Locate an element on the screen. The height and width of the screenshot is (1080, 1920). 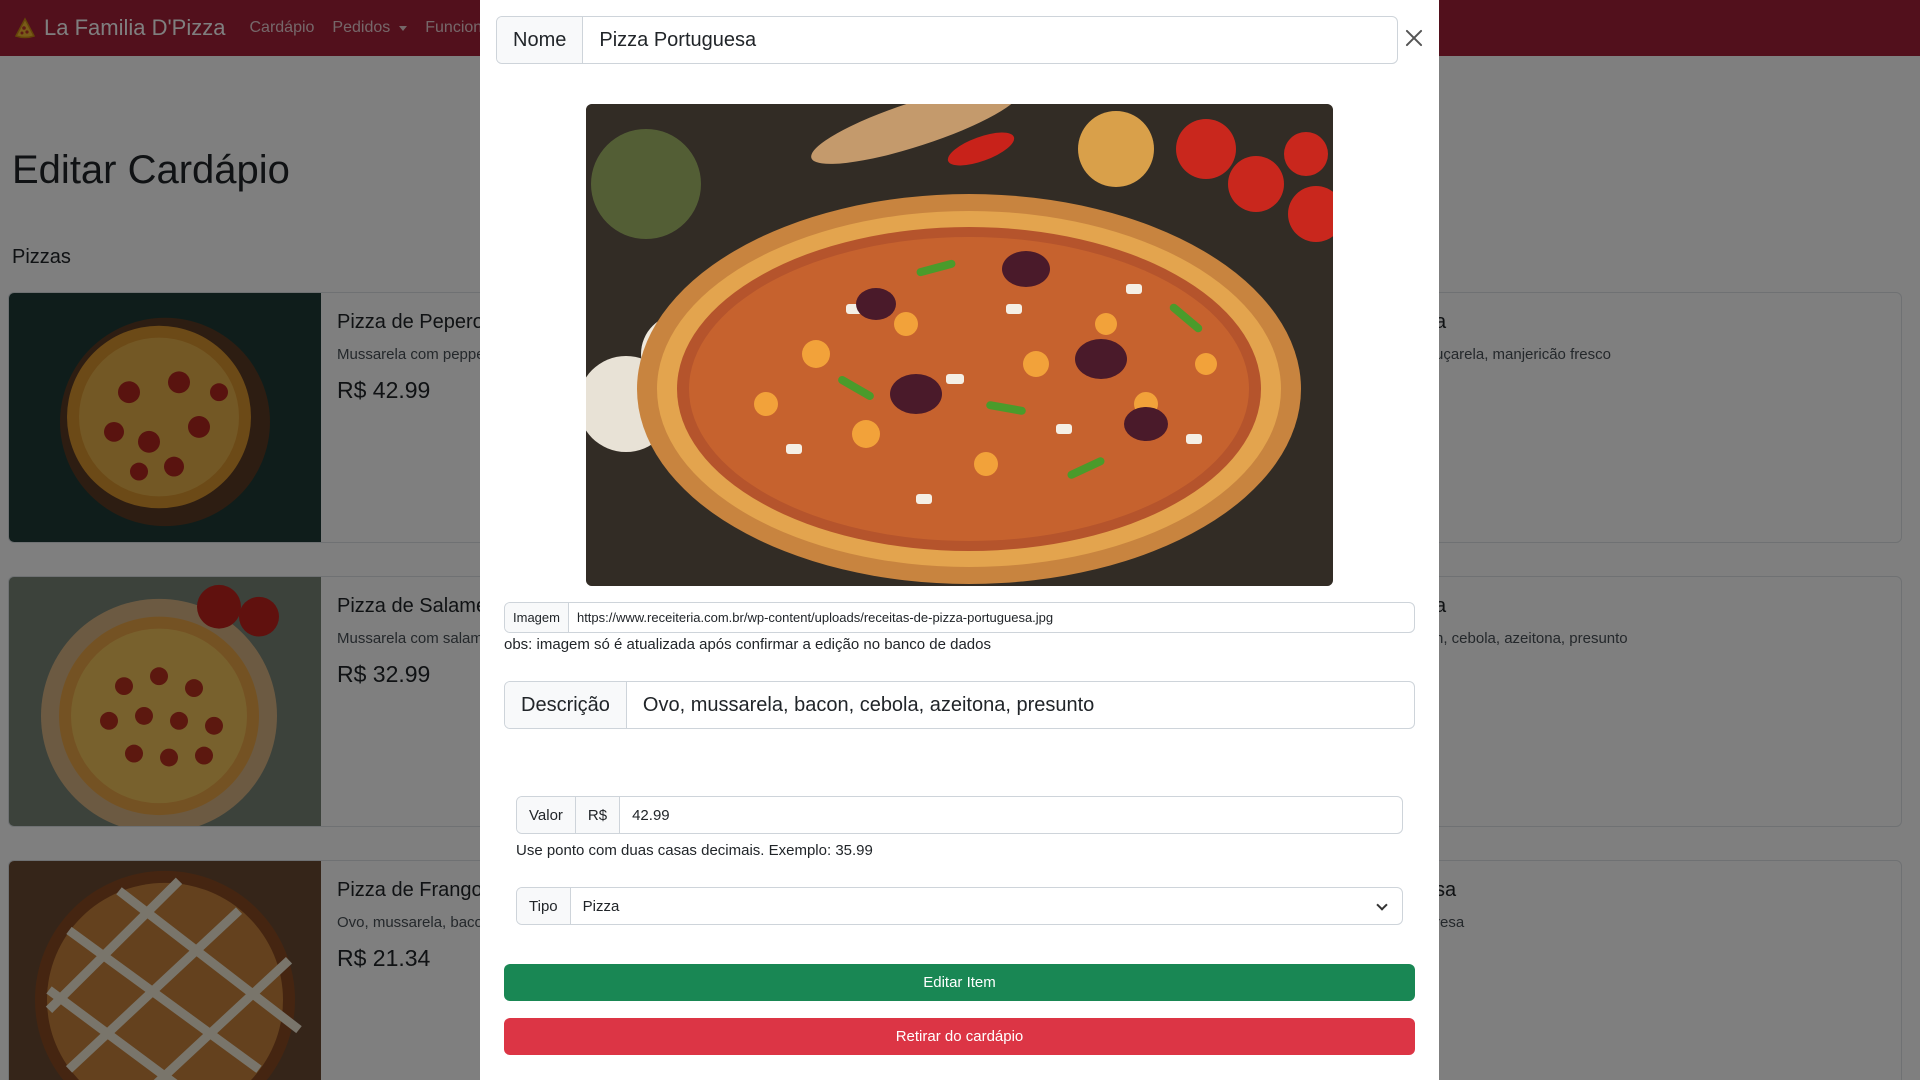
valor-input-group: Valor R$ 42.99 is located at coordinates (959, 815).